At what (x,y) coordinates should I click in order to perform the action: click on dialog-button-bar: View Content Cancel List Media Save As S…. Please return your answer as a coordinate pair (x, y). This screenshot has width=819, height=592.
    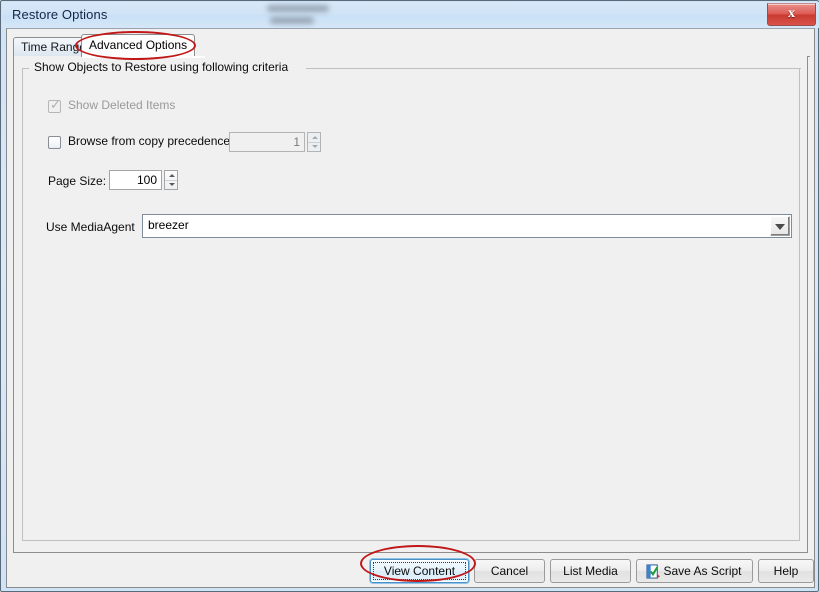
    Looking at the image, I should click on (410, 569).